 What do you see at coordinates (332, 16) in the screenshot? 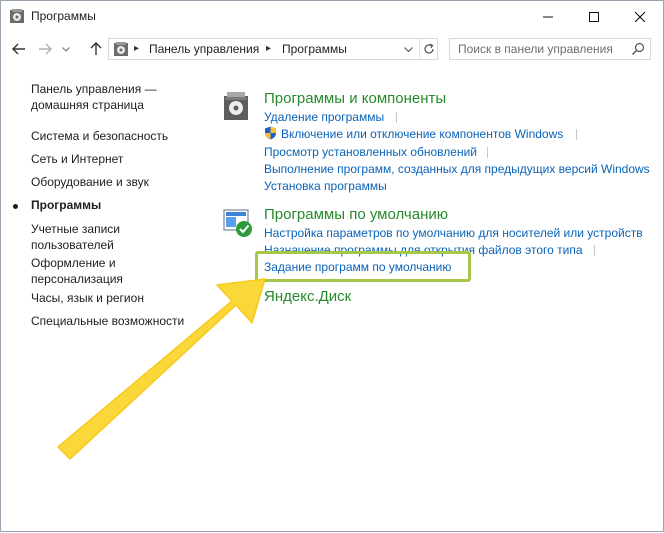
I see `title-bar: Программы` at bounding box center [332, 16].